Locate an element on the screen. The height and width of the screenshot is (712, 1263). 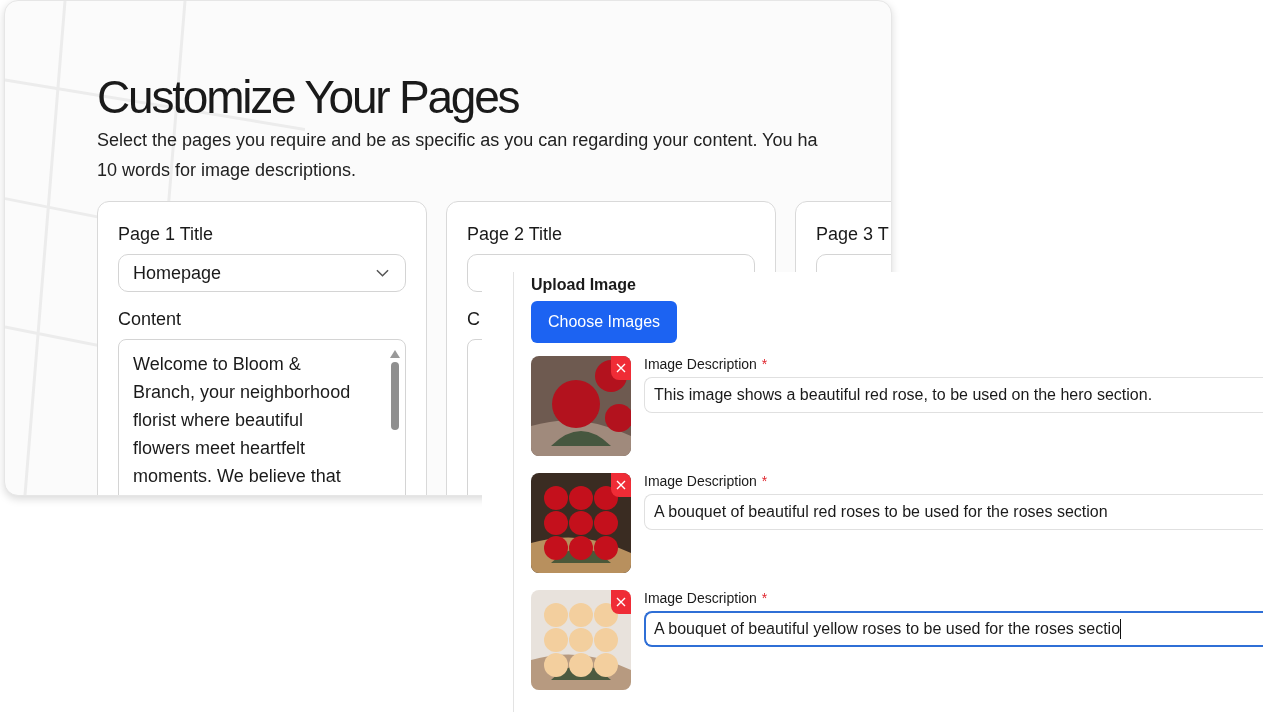
field-label: Page 2 Title is located at coordinates (515, 234).